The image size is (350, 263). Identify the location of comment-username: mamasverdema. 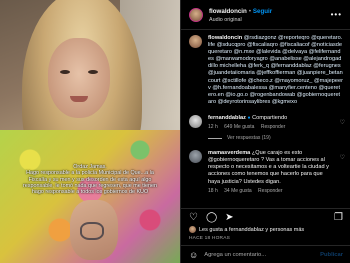
(229, 153).